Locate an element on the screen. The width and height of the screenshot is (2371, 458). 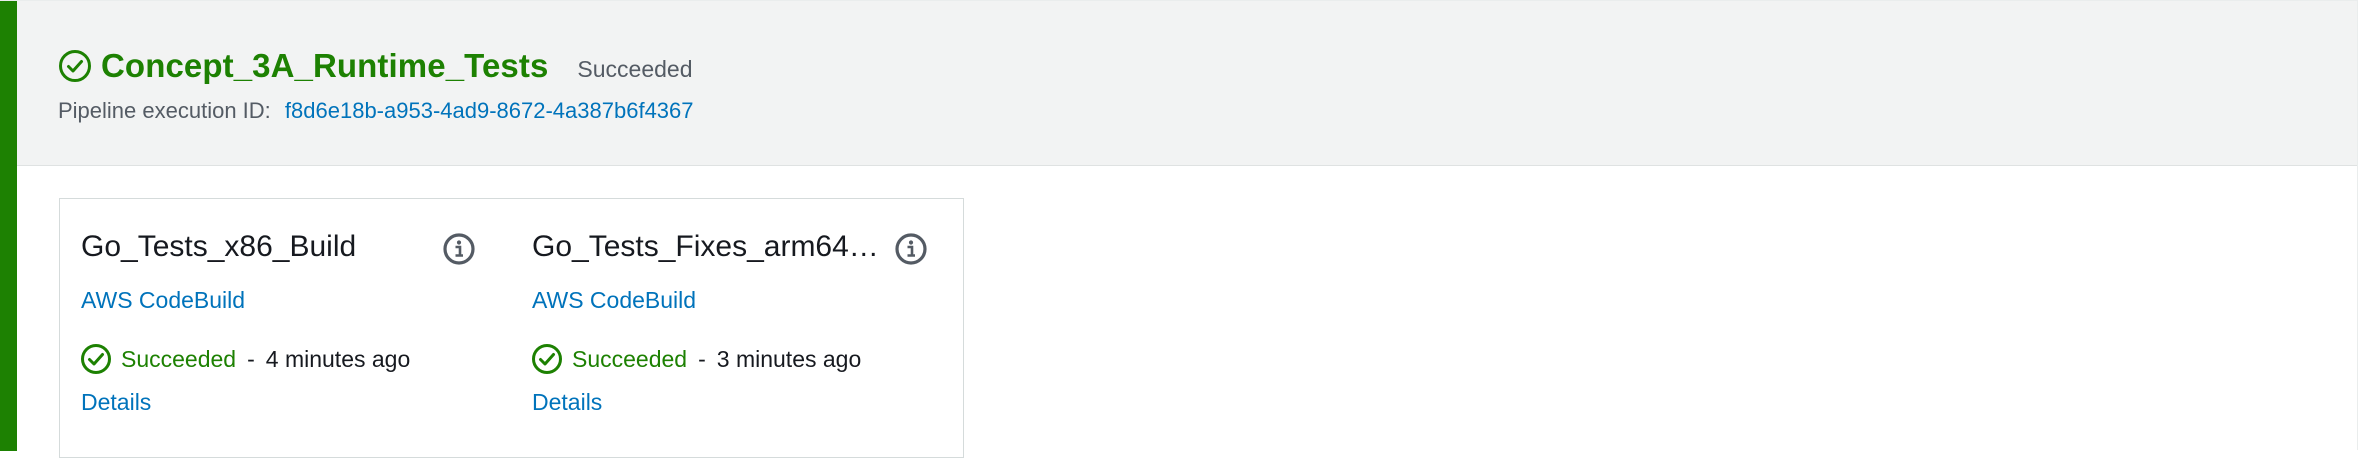
stage-status-bar is located at coordinates (8, 226).